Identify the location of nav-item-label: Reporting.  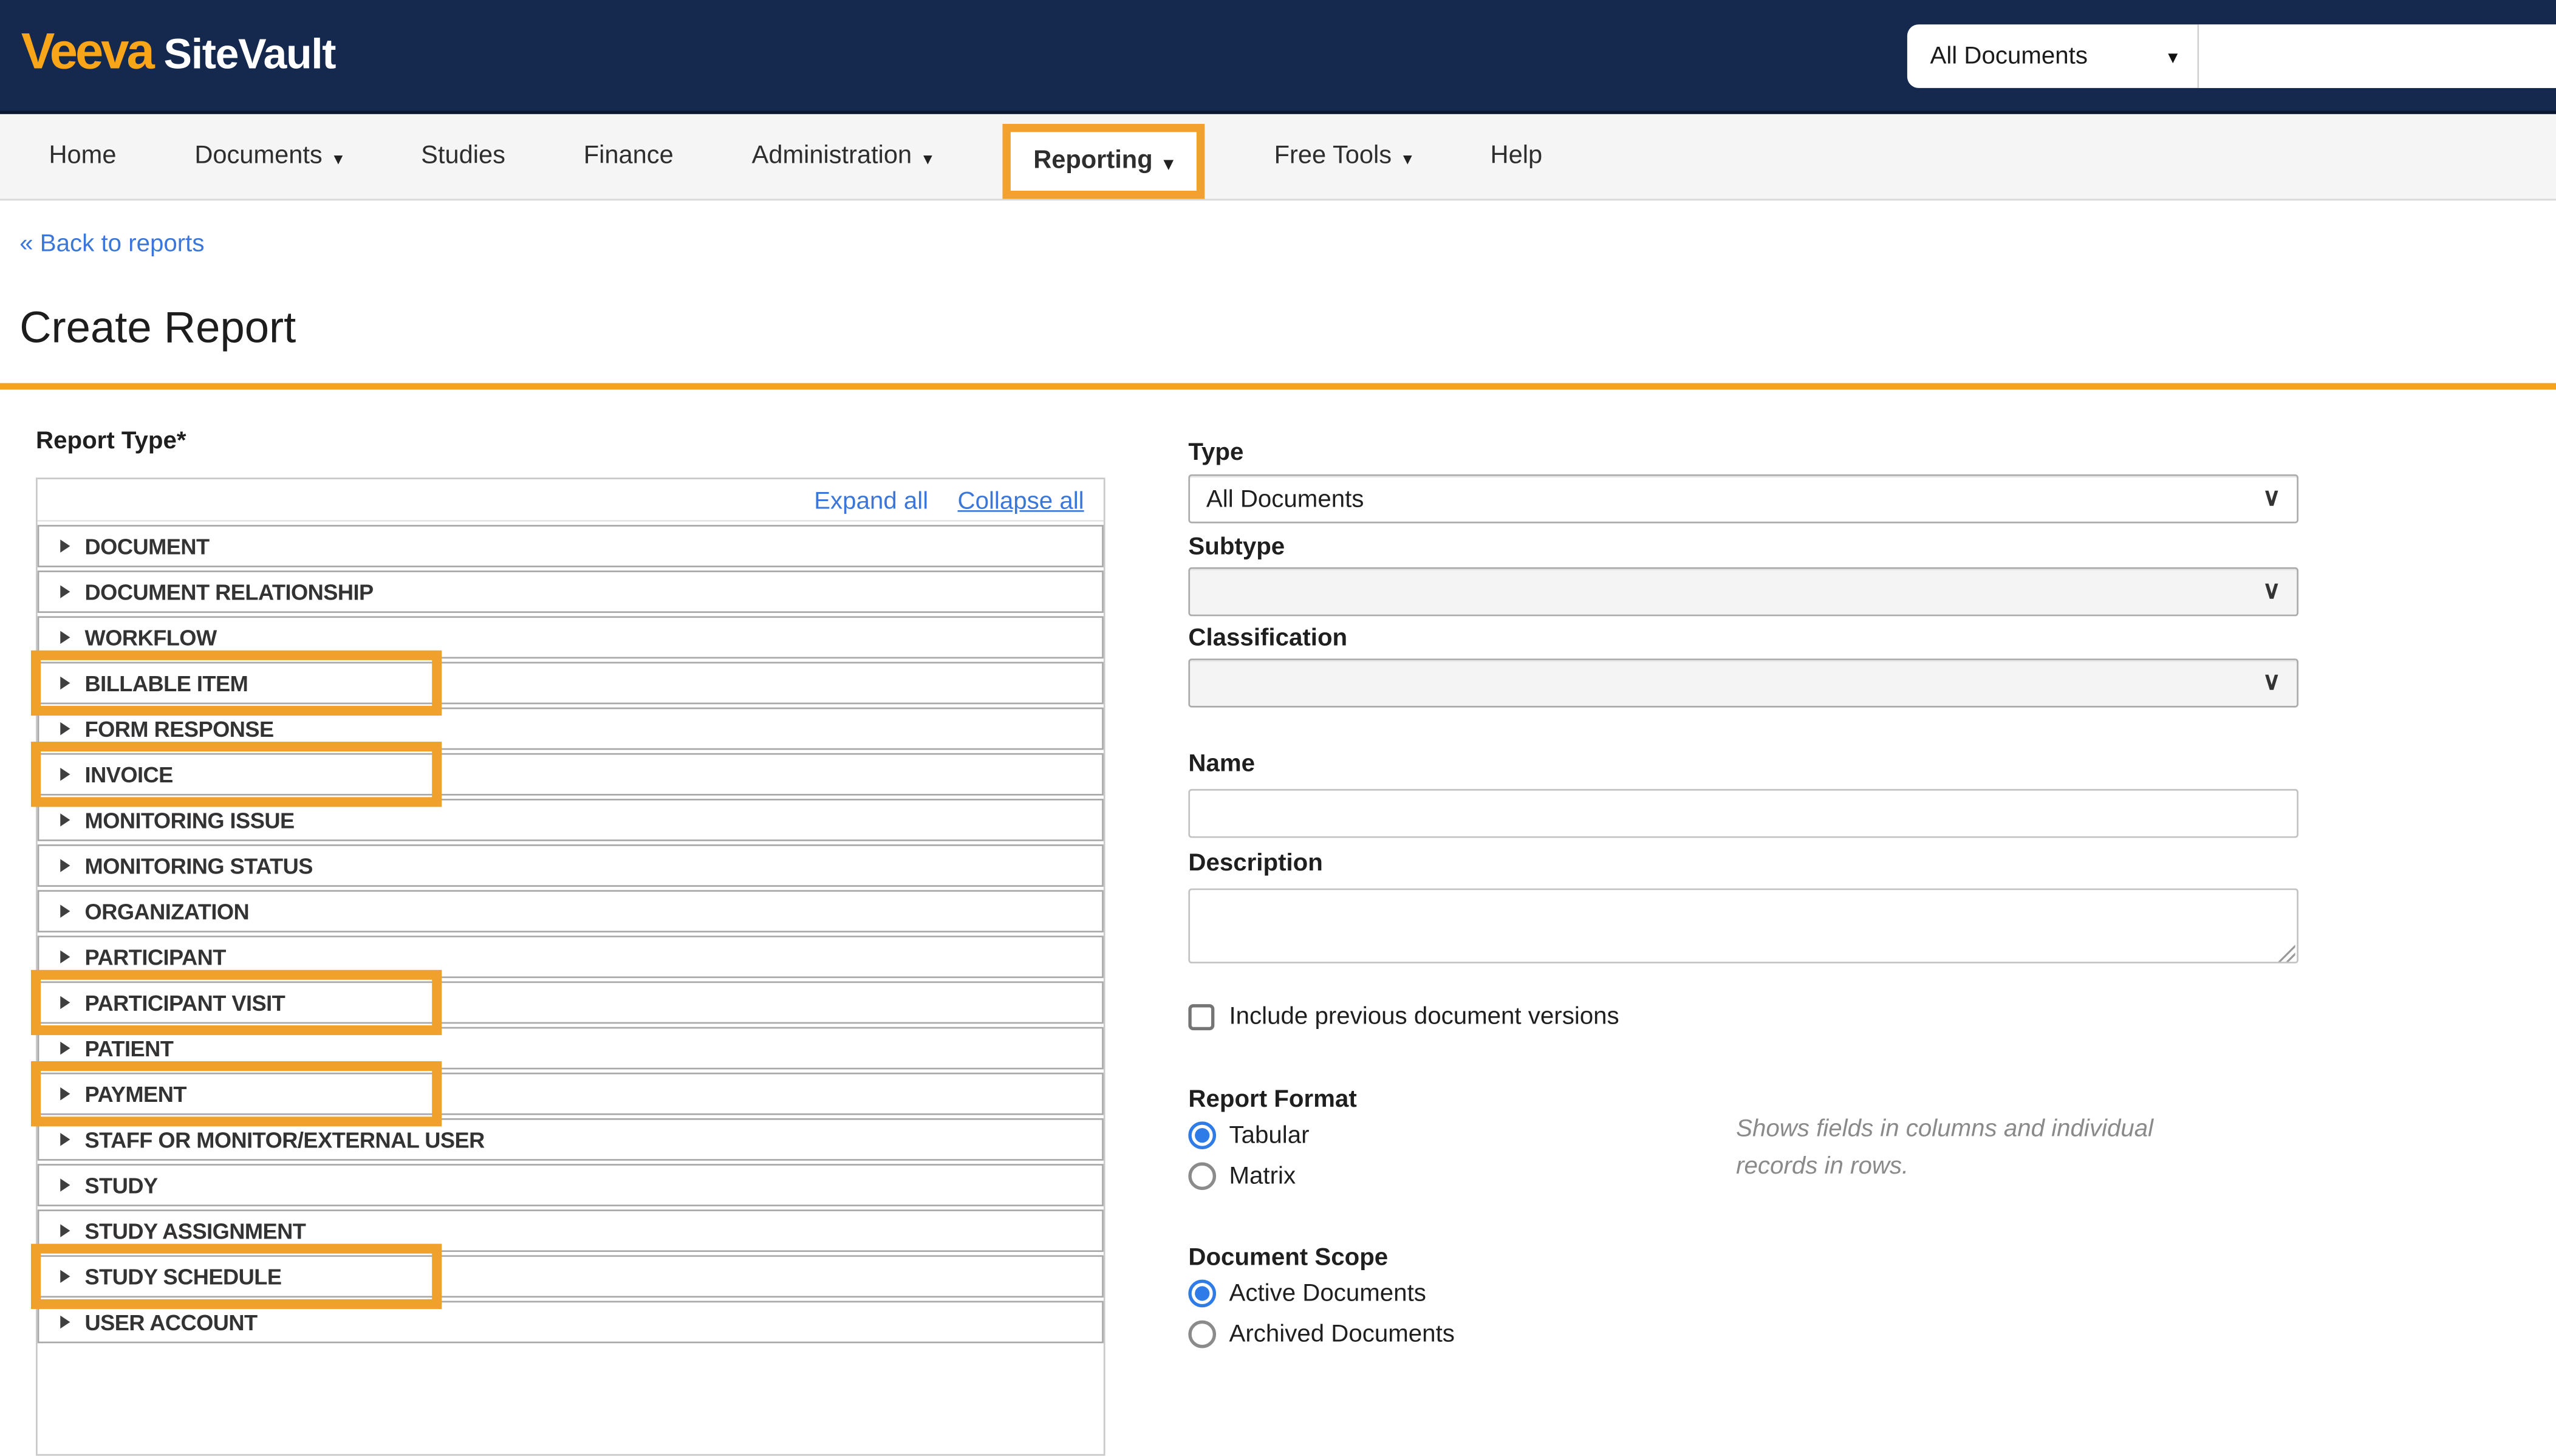
(1093, 160).